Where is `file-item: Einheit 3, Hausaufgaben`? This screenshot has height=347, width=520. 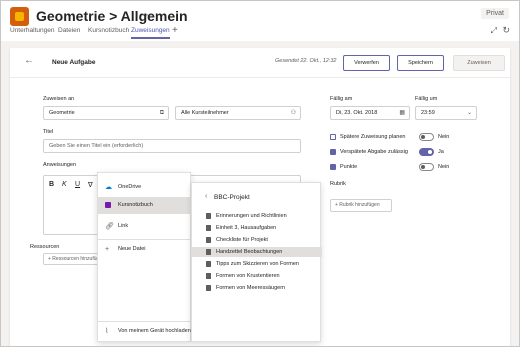
file-item: Einheit 3, Hausaufgaben is located at coordinates (257, 228).